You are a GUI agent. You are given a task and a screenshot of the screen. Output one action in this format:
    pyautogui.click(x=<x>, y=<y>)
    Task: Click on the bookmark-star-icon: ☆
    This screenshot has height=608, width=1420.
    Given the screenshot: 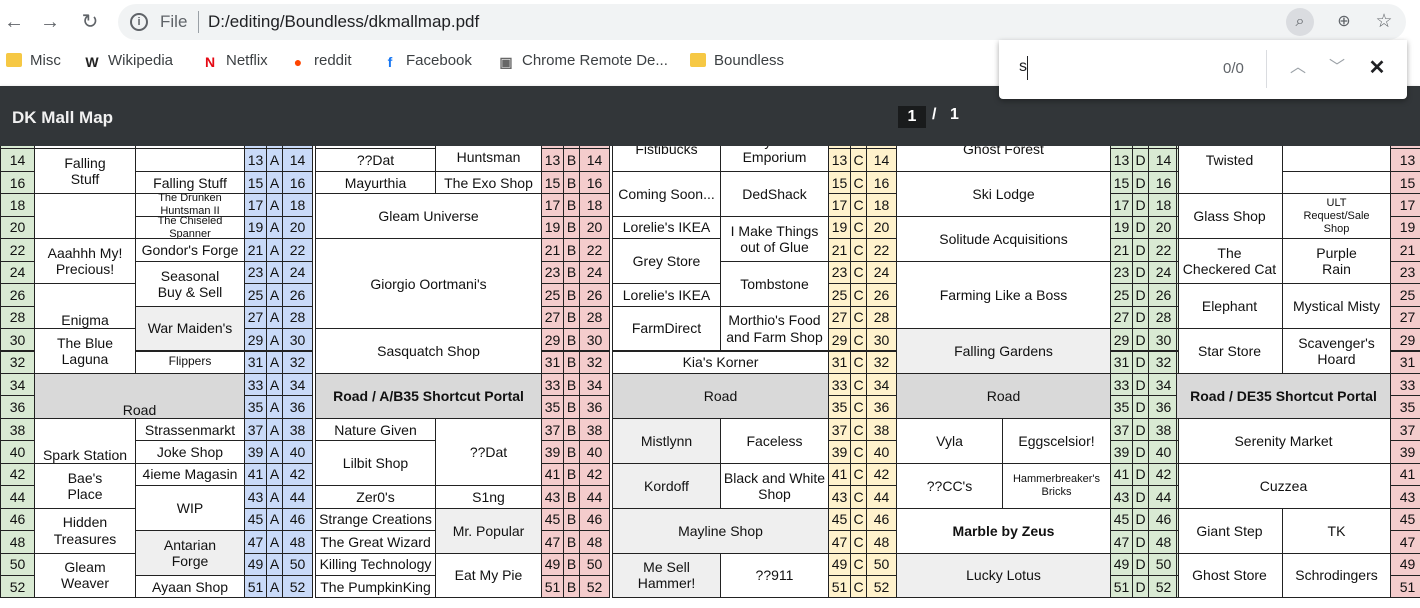 What is the action you would take?
    pyautogui.click(x=1384, y=22)
    